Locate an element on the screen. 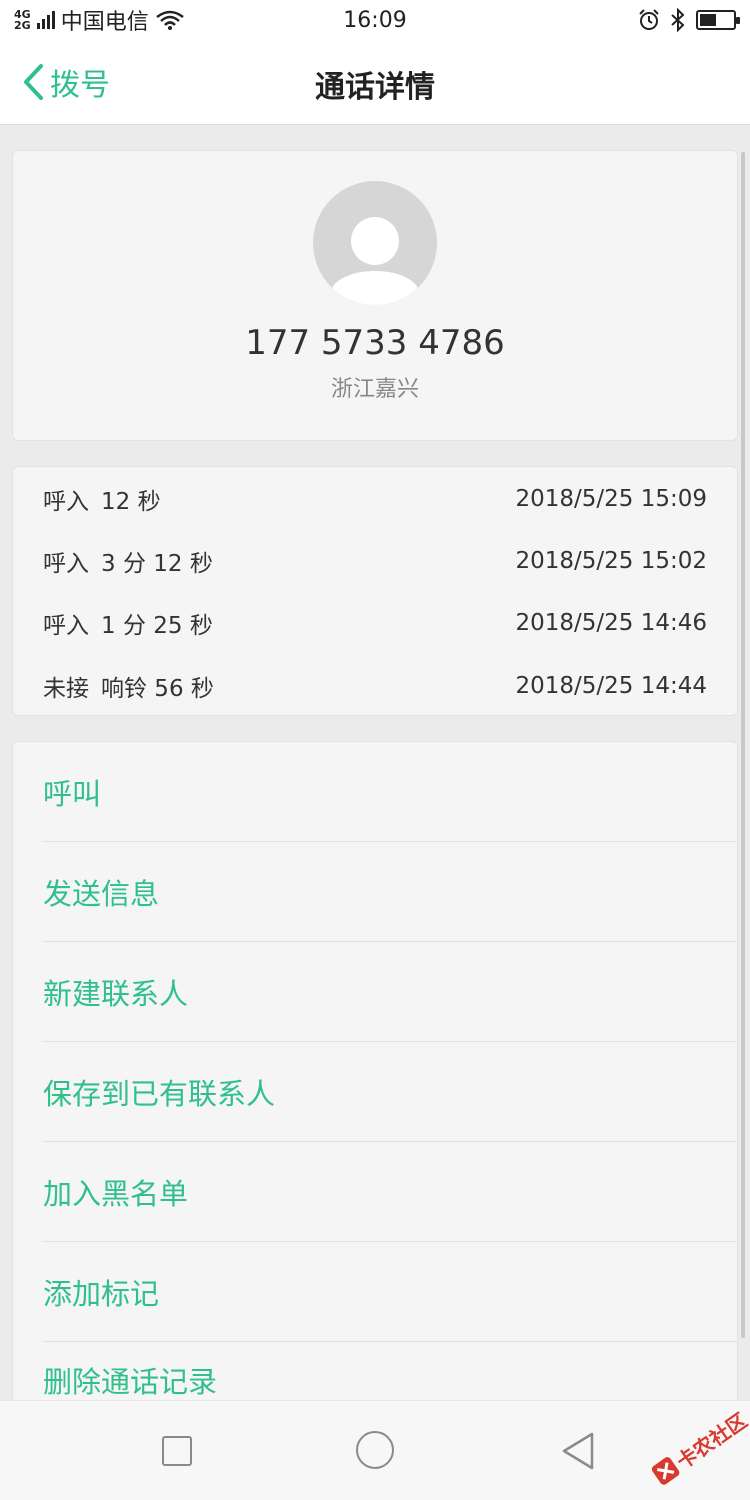 The width and height of the screenshot is (750, 1500). app-header: 拨号 通话详情 is located at coordinates (375, 82).